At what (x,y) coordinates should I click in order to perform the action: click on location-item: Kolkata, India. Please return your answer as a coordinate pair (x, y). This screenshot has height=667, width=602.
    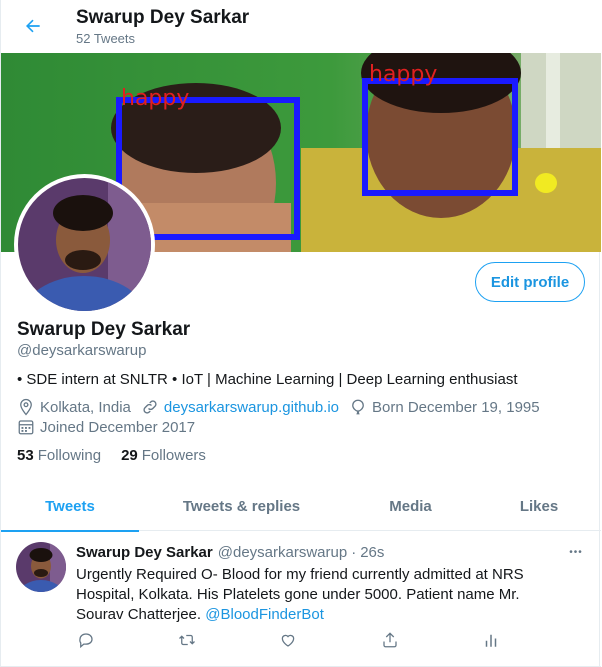
    Looking at the image, I should click on (74, 407).